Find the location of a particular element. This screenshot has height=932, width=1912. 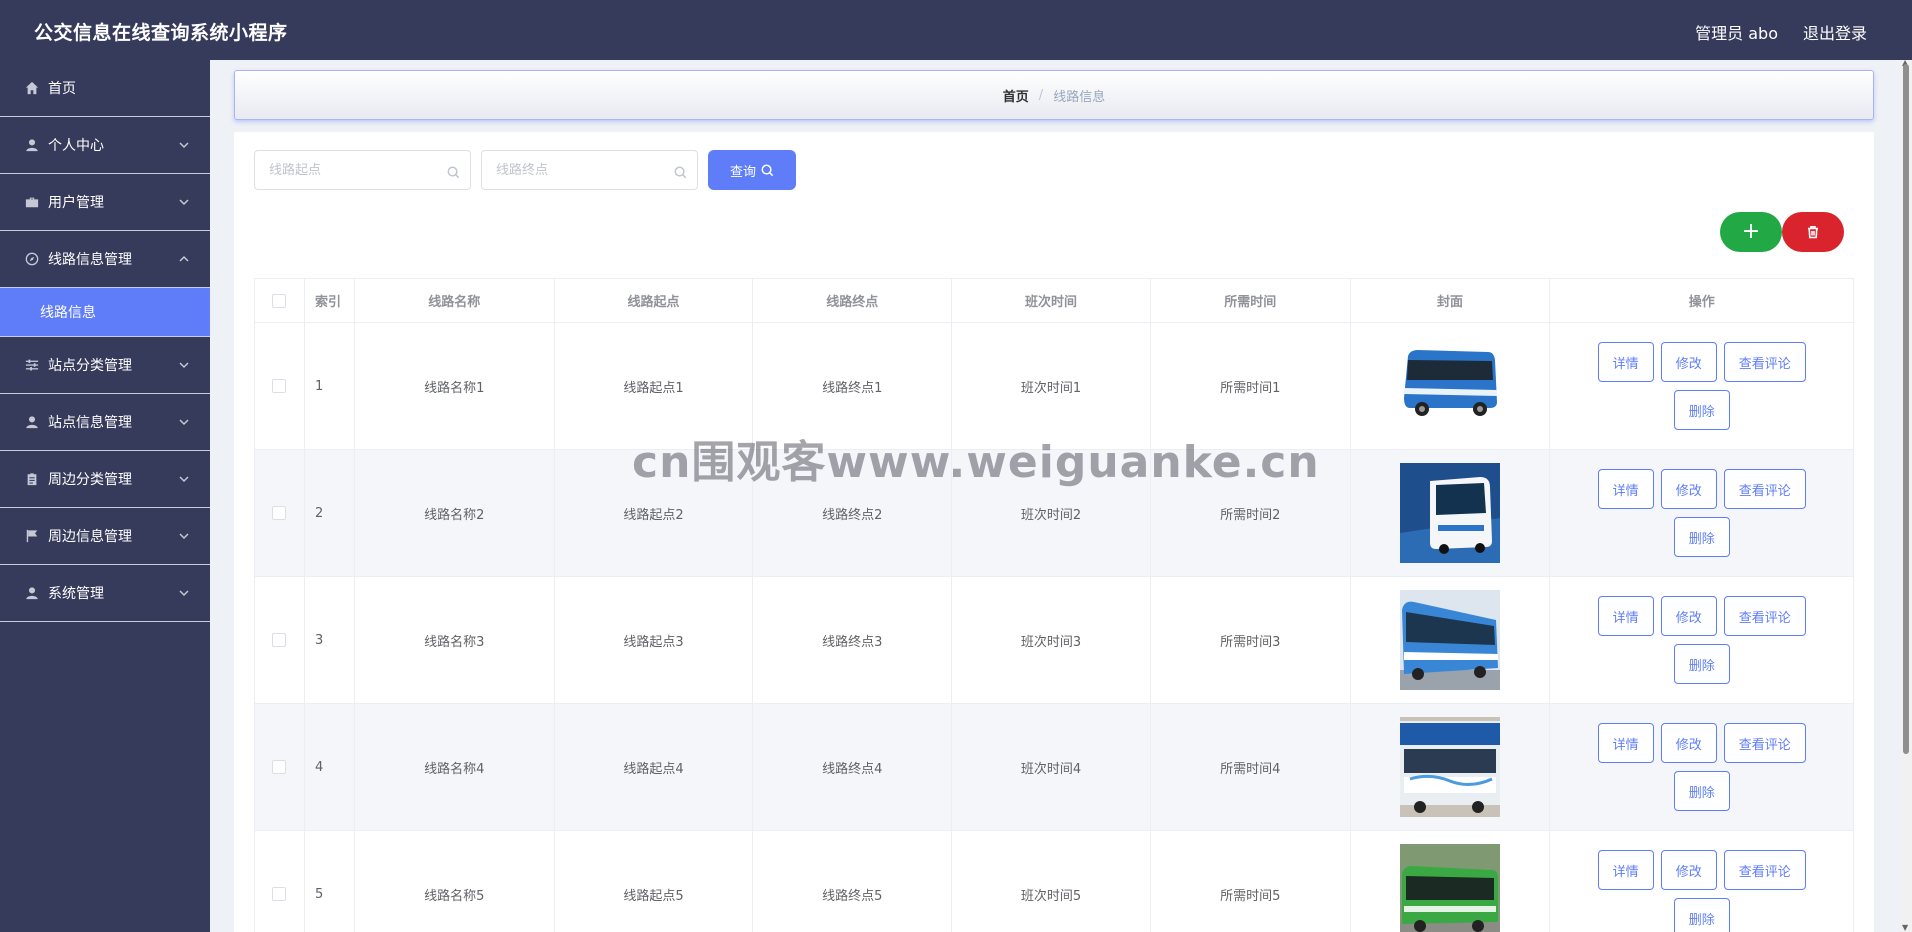

route-start-input is located at coordinates (362, 170).